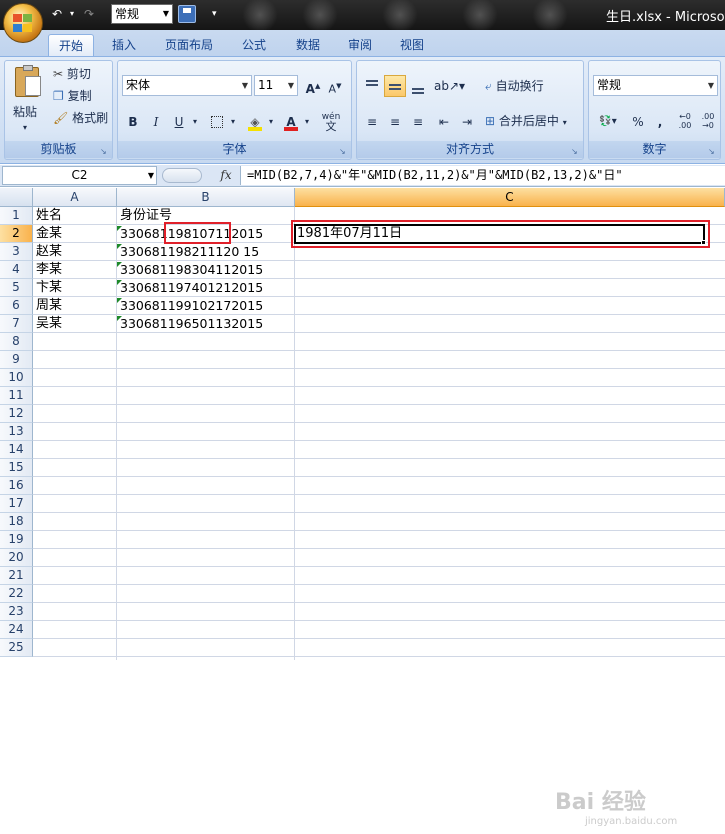 The image size is (725, 834). Describe the element at coordinates (16, 594) in the screenshot. I see `row-header-22: 22` at that location.